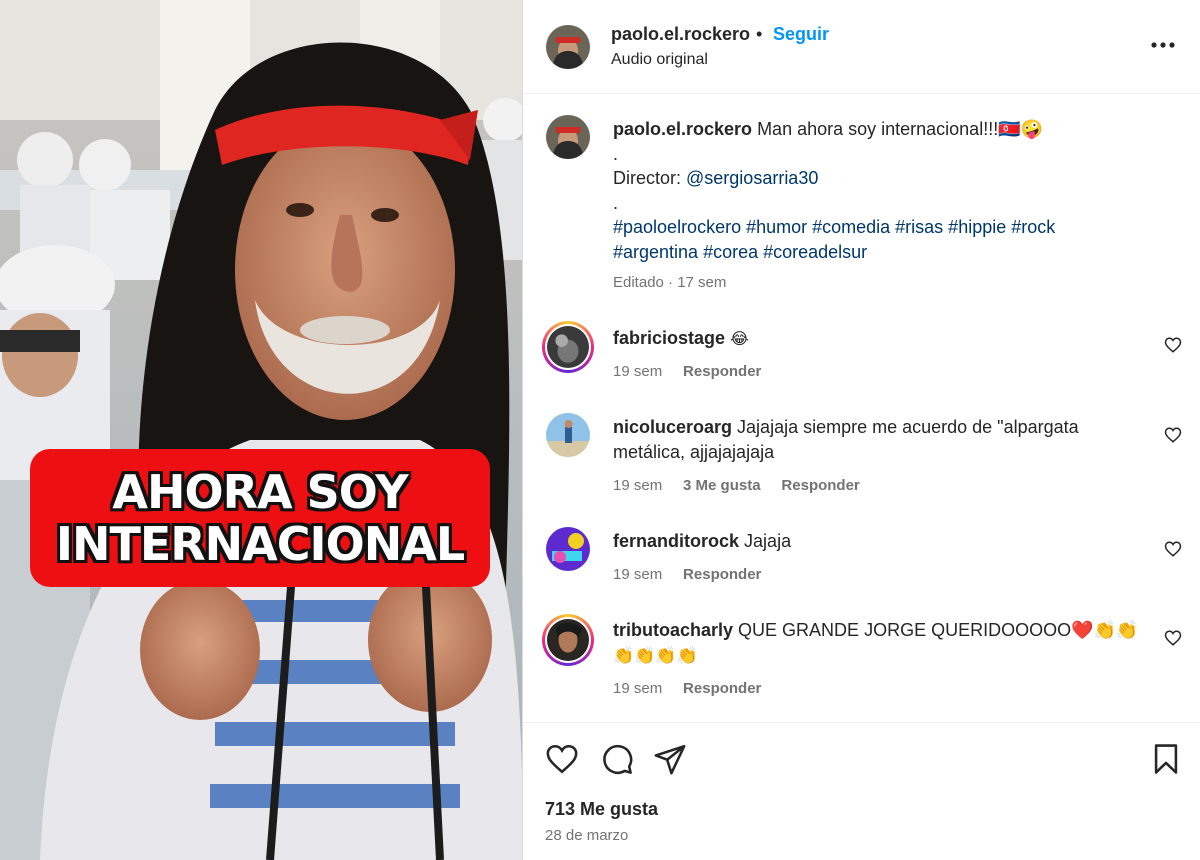  Describe the element at coordinates (694, 452) in the screenshot. I see `comment-text-line-2: metálica, ajjajajajaja` at that location.